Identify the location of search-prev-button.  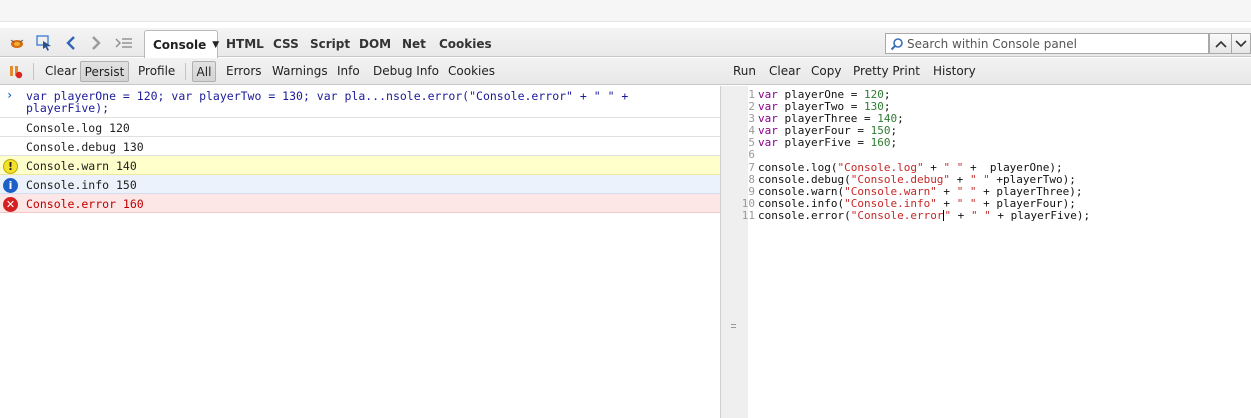
(1220, 43).